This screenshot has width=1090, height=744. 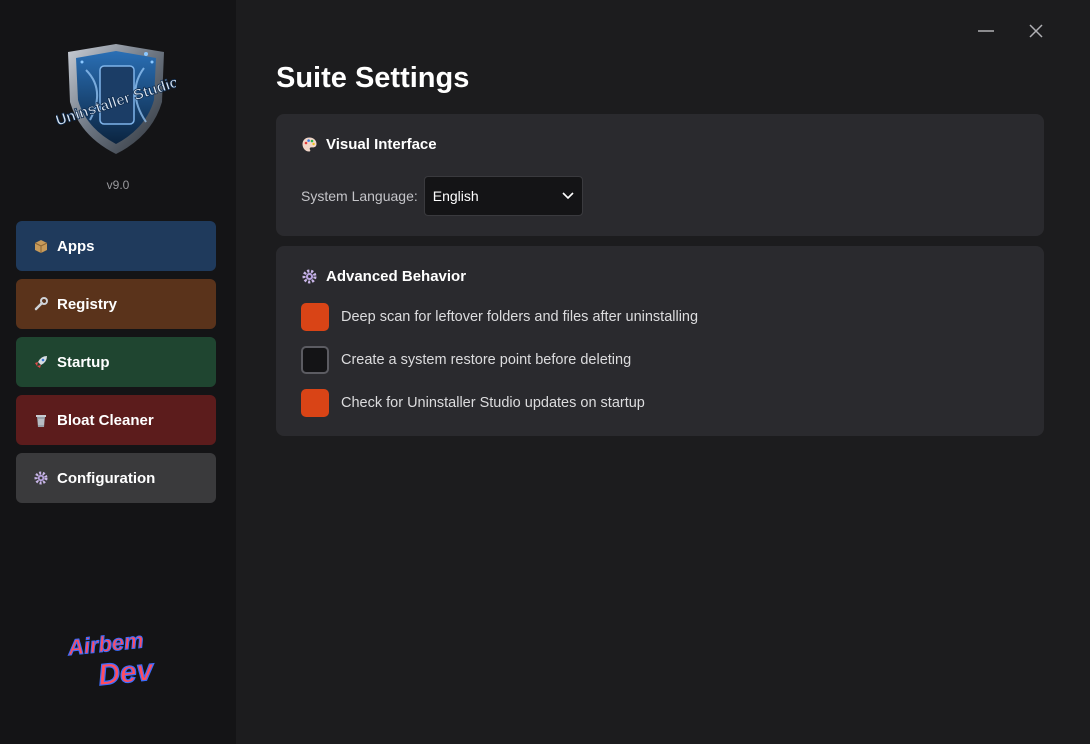 What do you see at coordinates (373, 78) in the screenshot?
I see `page-title: Suite Settings` at bounding box center [373, 78].